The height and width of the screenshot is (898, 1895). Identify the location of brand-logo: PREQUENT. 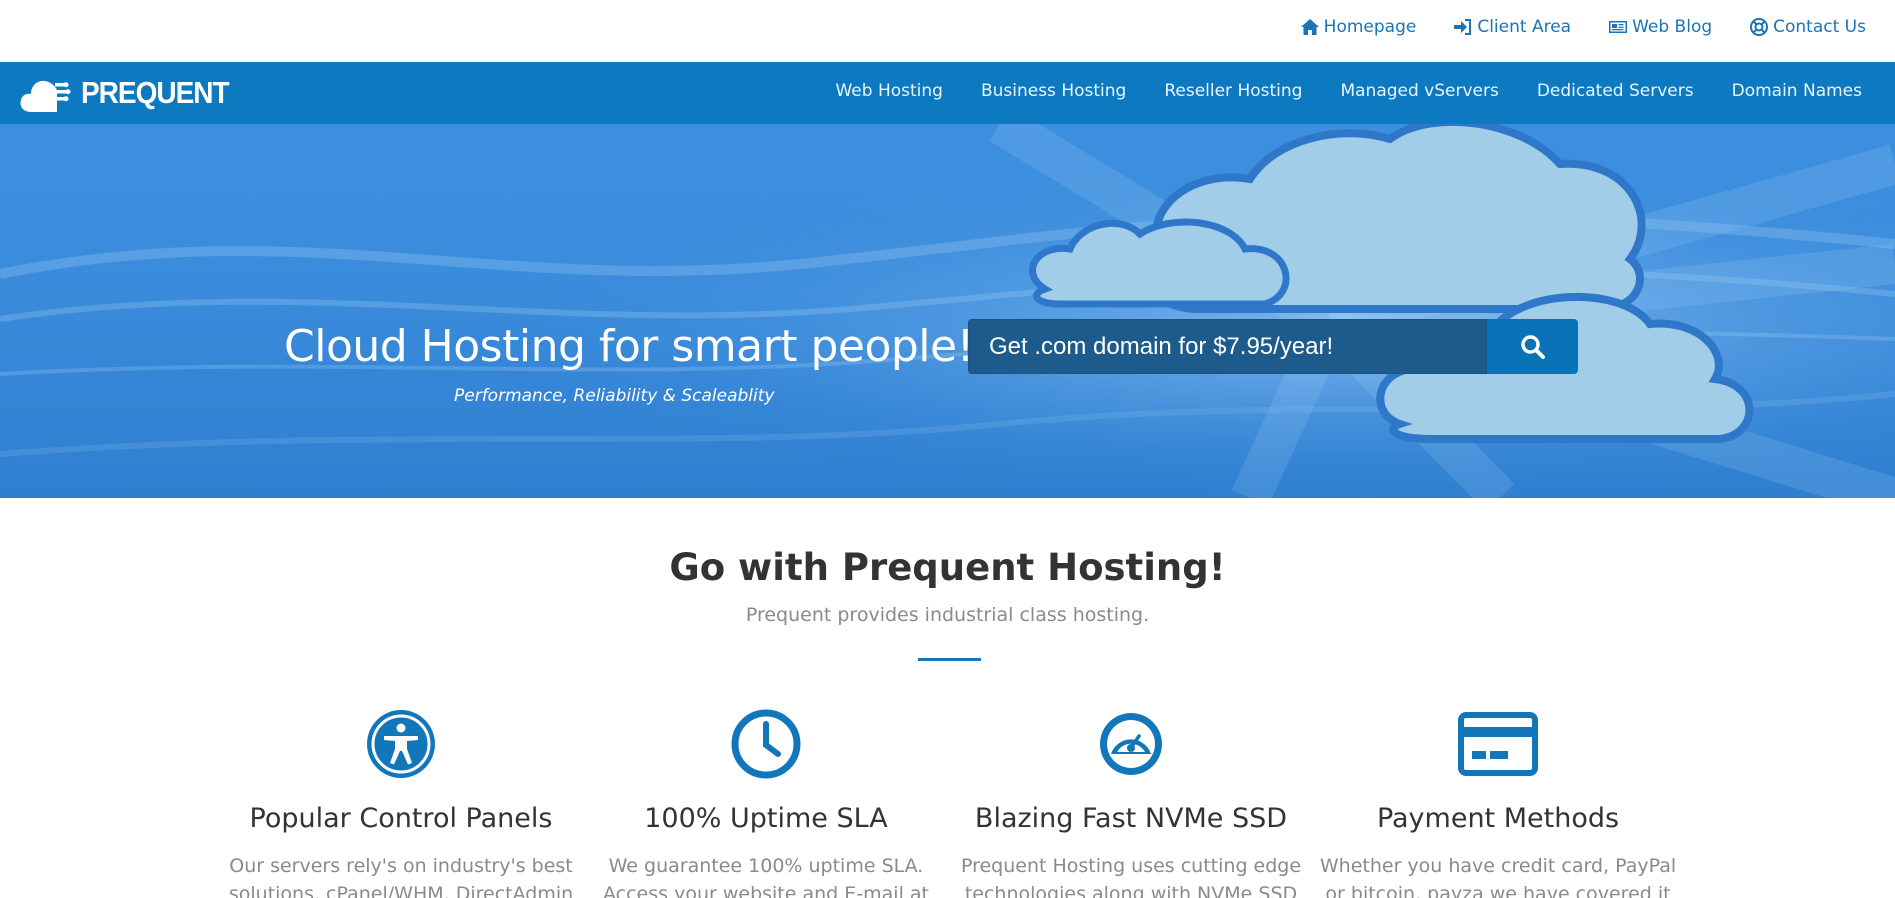
(124, 93).